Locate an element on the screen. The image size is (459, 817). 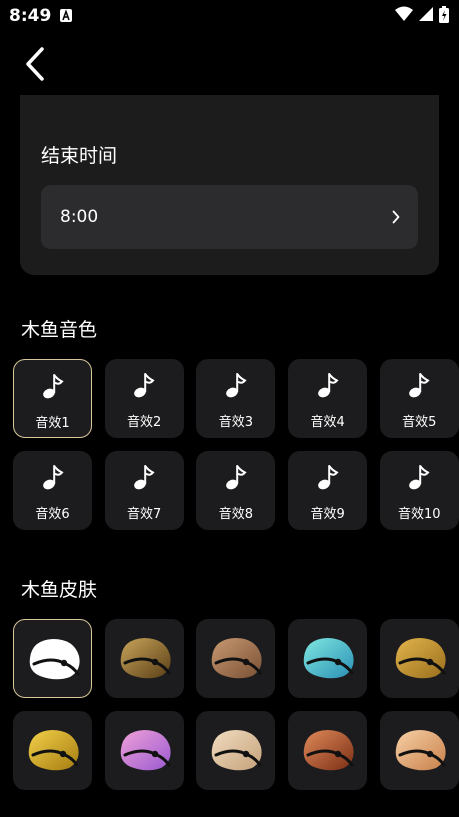
battery-icon is located at coordinates (444, 16).